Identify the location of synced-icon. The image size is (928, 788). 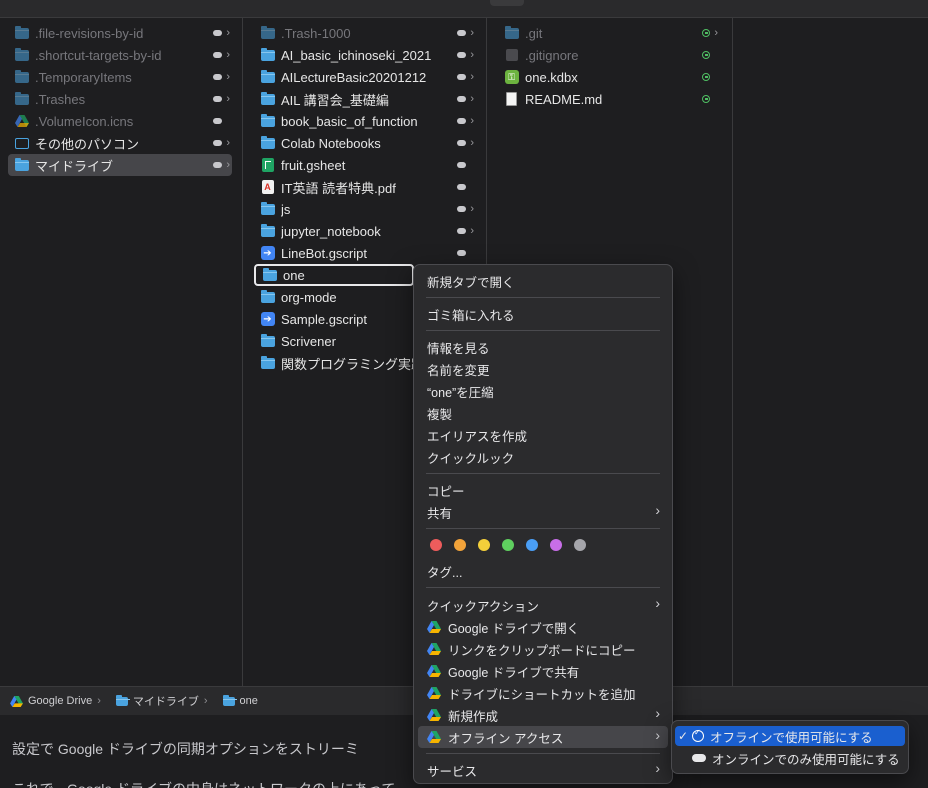
(706, 77).